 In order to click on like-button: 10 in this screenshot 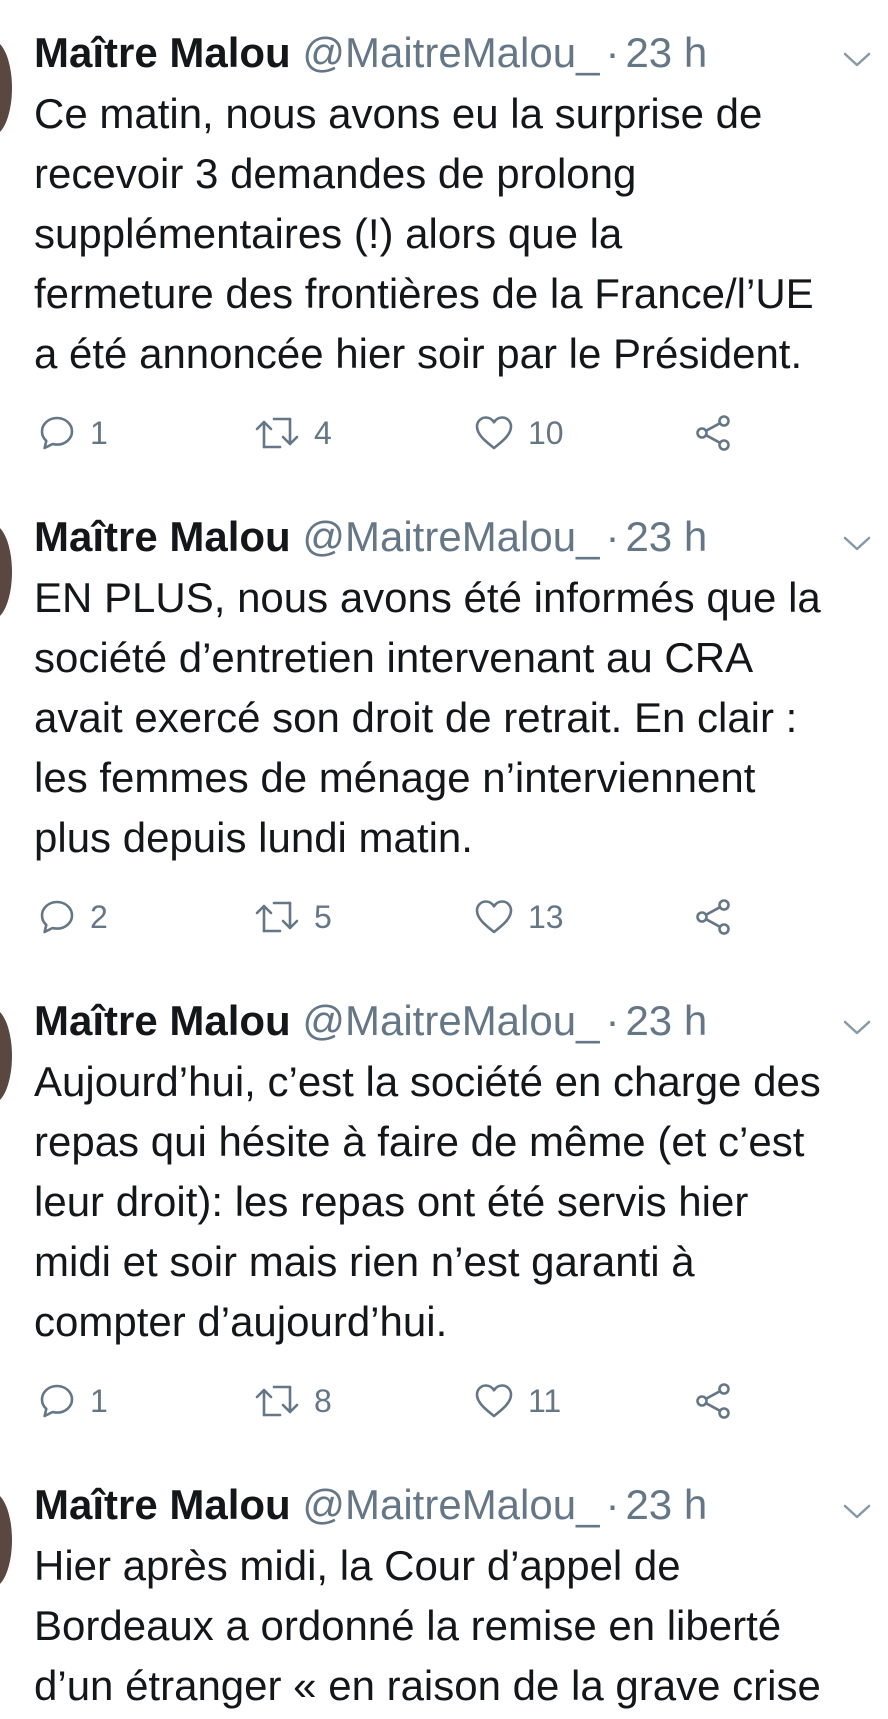, I will do `click(519, 433)`.